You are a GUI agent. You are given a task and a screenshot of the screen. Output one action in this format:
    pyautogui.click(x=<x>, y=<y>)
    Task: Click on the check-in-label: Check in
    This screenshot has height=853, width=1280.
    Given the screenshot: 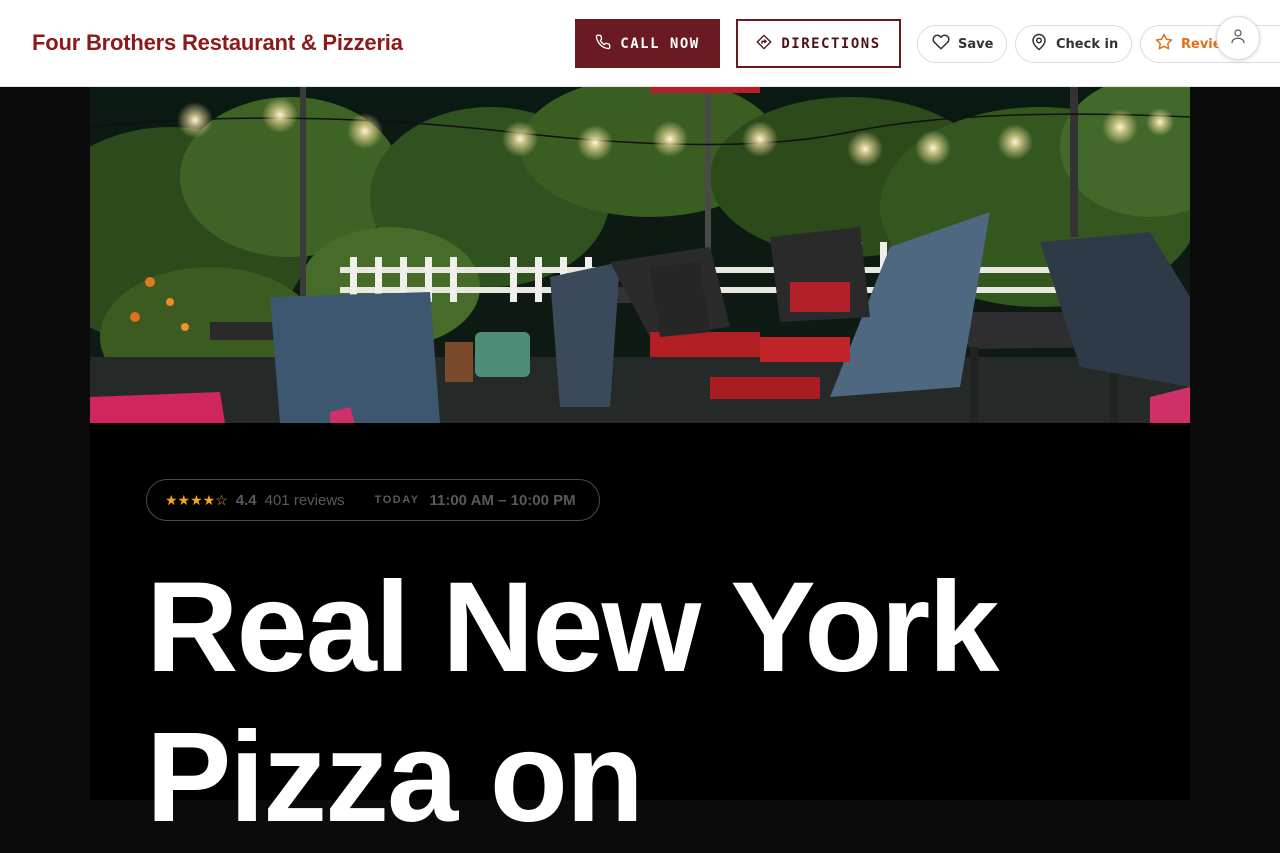 What is the action you would take?
    pyautogui.click(x=1087, y=44)
    